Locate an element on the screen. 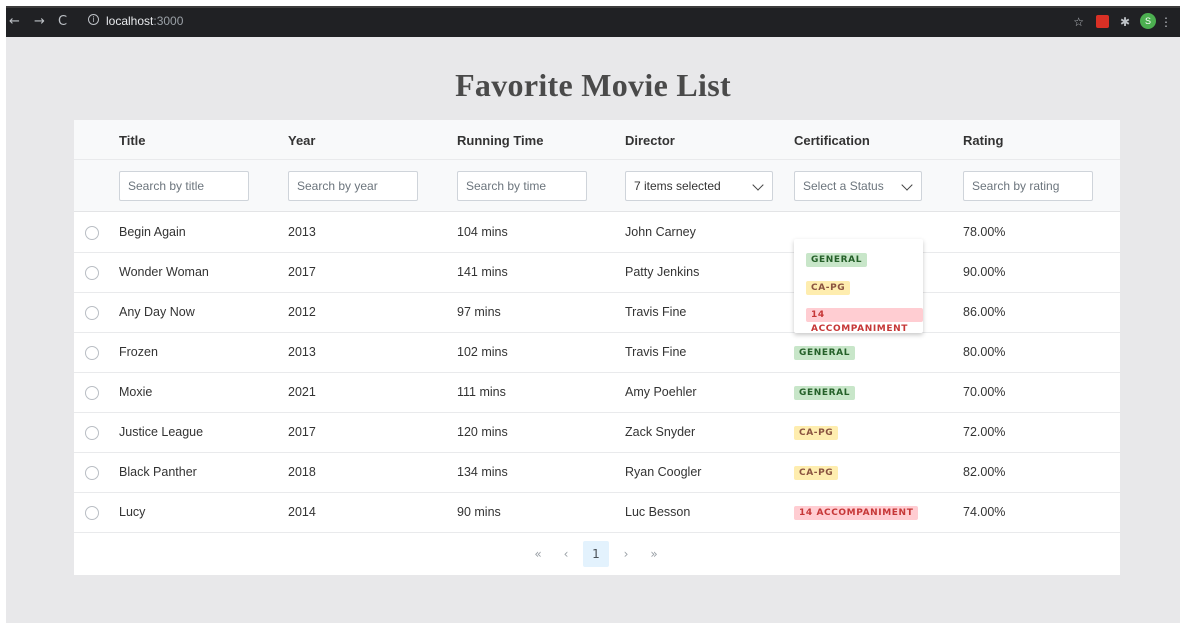 The image size is (1180, 623). dropdown-option-ca-pg: CA-PG is located at coordinates (858, 288).